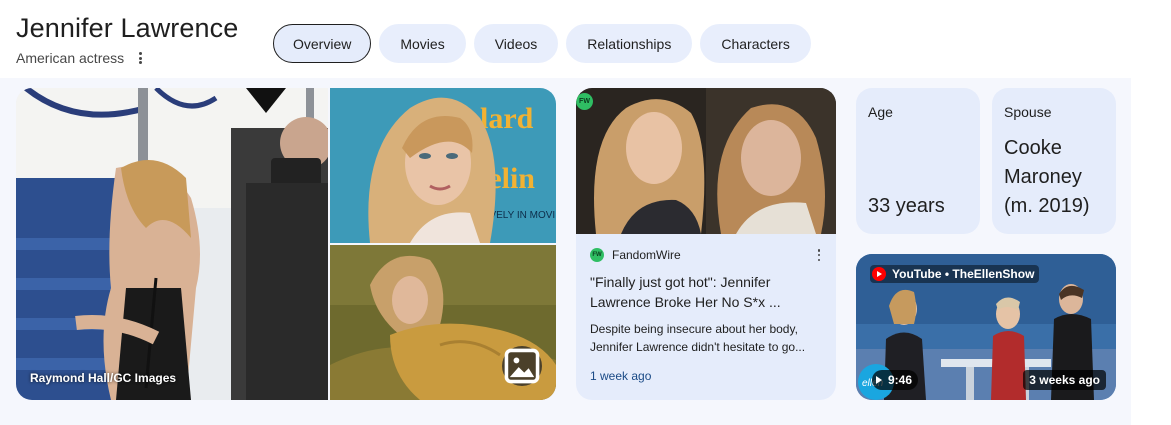 The height and width of the screenshot is (425, 1171). Describe the element at coordinates (443, 322) in the screenshot. I see `lying-photo` at that location.